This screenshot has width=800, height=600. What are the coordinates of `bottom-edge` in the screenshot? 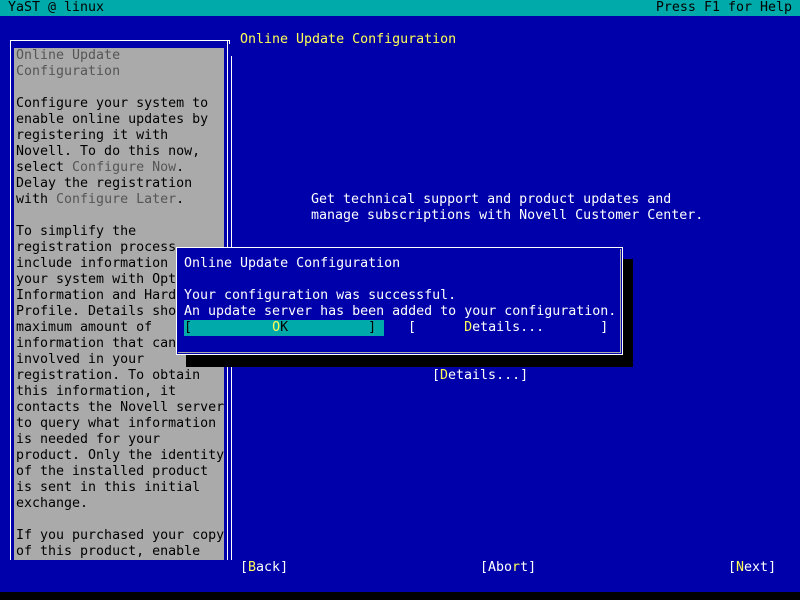 It's located at (400, 596).